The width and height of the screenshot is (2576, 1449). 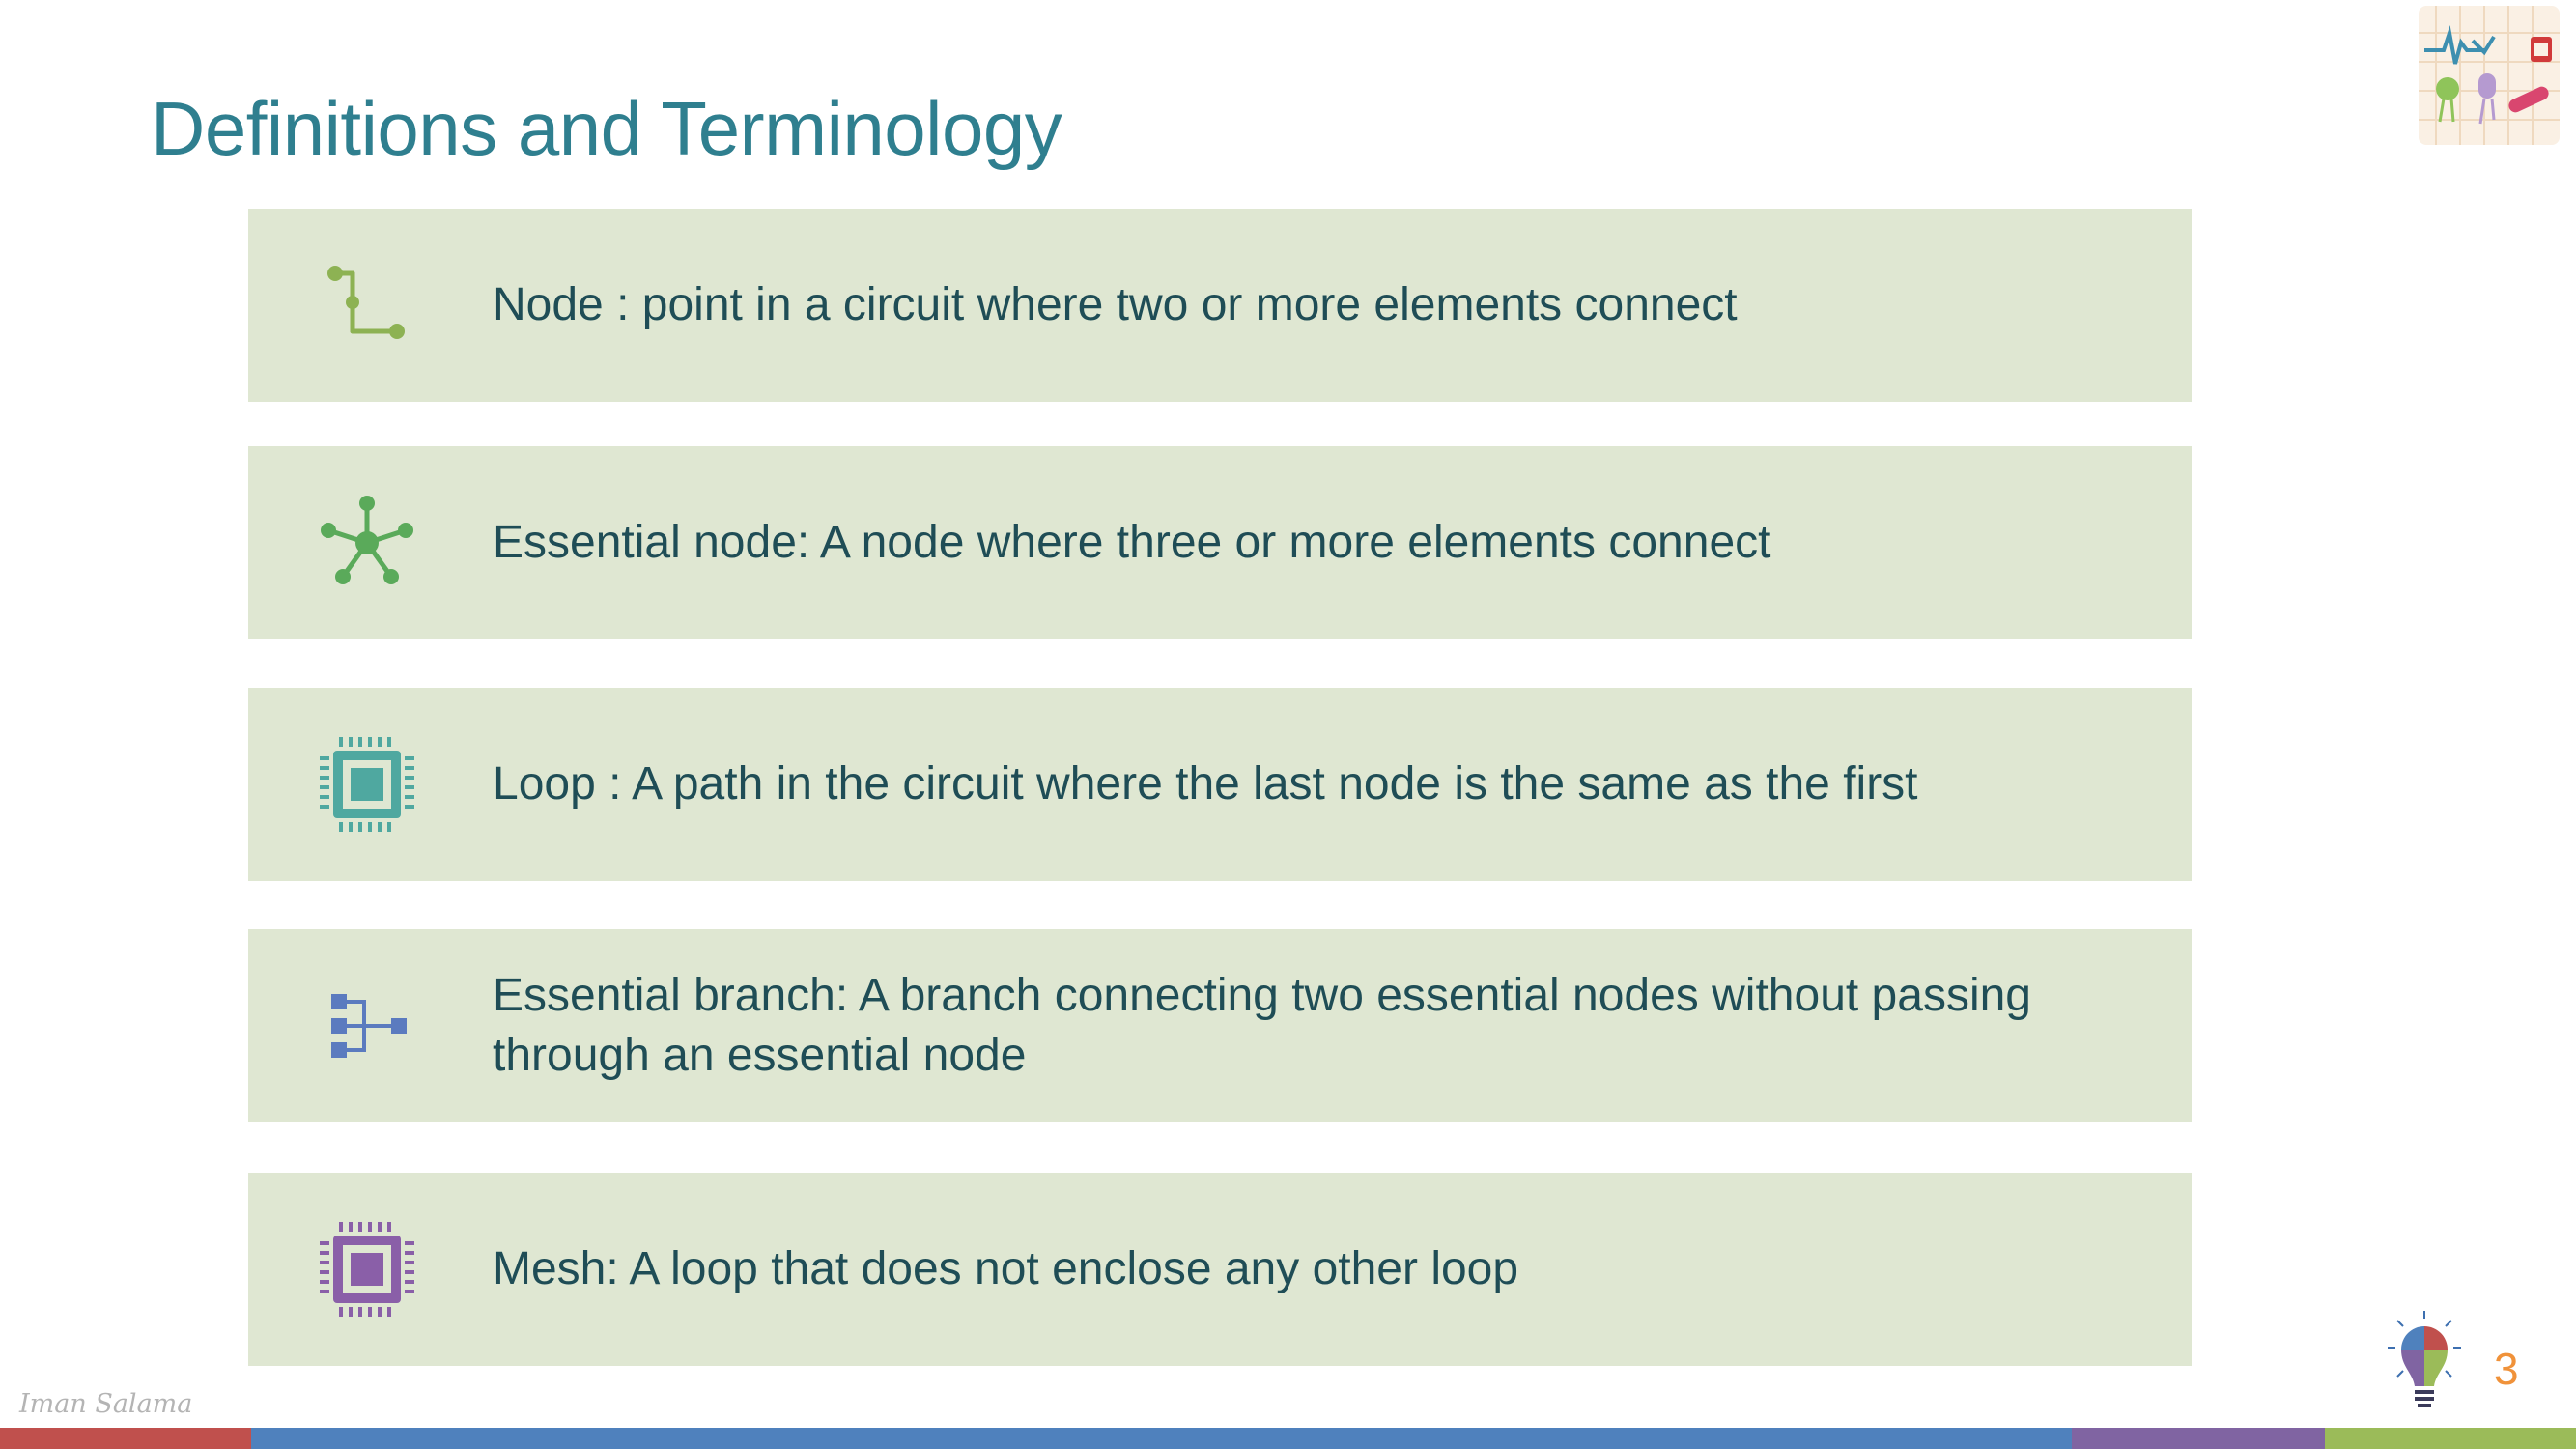 What do you see at coordinates (2506, 1369) in the screenshot?
I see `page-number: 3` at bounding box center [2506, 1369].